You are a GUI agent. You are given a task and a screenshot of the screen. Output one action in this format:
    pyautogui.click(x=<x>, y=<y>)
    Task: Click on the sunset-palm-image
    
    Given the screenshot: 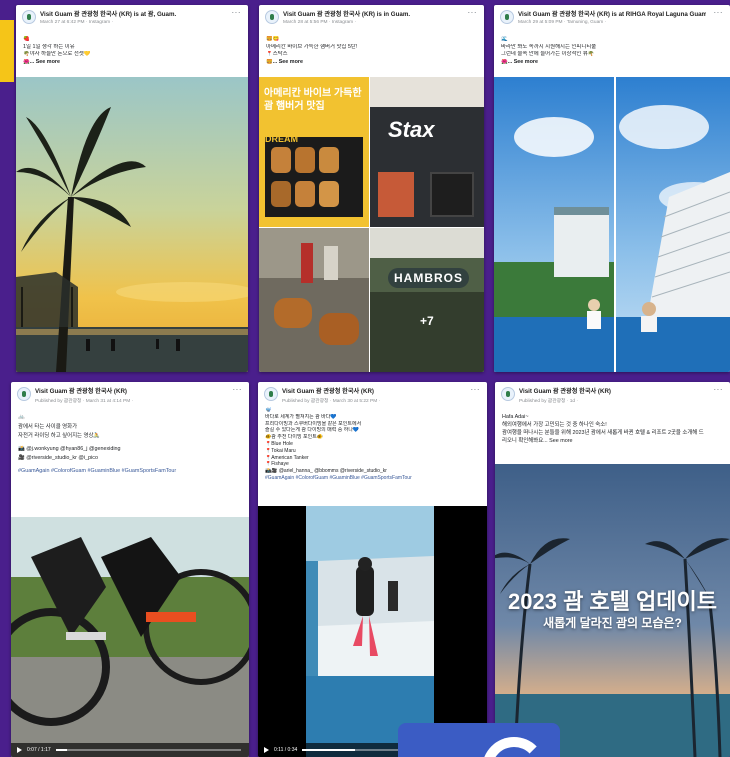 What is the action you would take?
    pyautogui.click(x=132, y=224)
    